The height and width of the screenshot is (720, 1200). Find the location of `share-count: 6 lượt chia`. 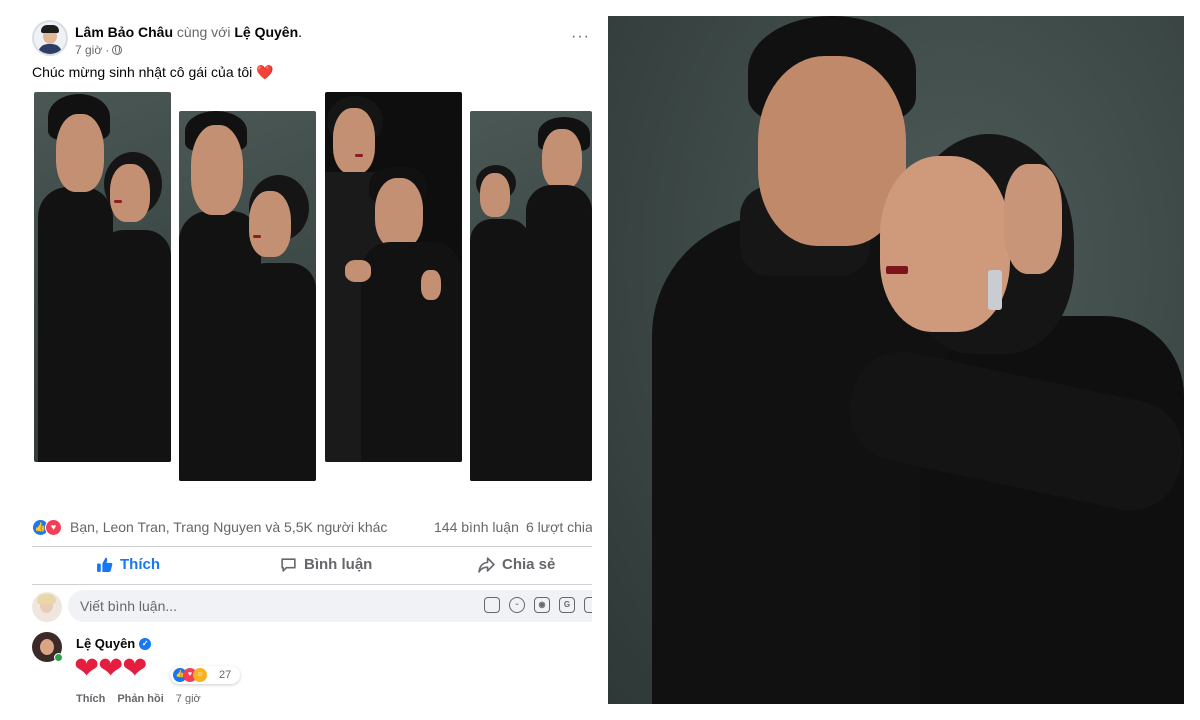

share-count: 6 lượt chia is located at coordinates (559, 527).